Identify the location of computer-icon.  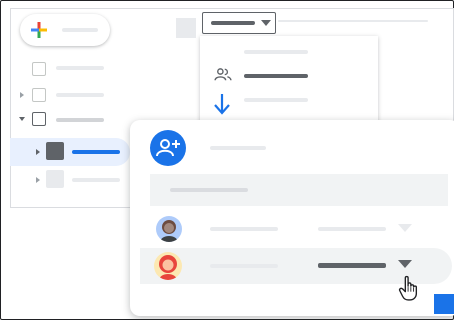
(39, 119).